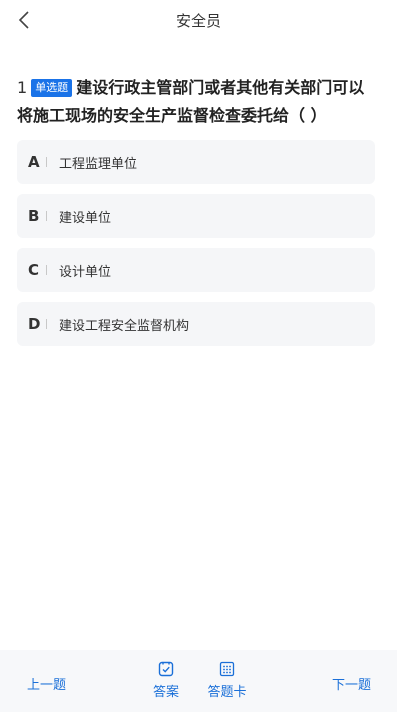 The image size is (397, 712). What do you see at coordinates (124, 326) in the screenshot?
I see `option-text: 建设工程安全监督机构` at bounding box center [124, 326].